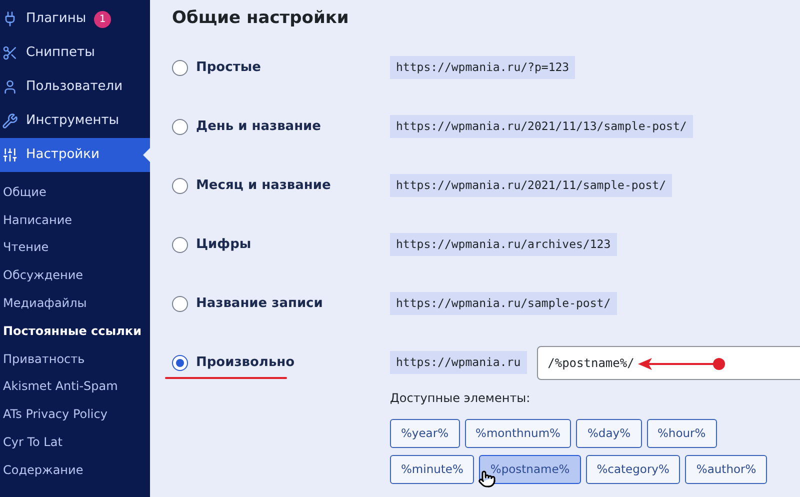 Image resolution: width=800 pixels, height=497 pixels. Describe the element at coordinates (633, 469) in the screenshot. I see `tag-button: %category%` at that location.